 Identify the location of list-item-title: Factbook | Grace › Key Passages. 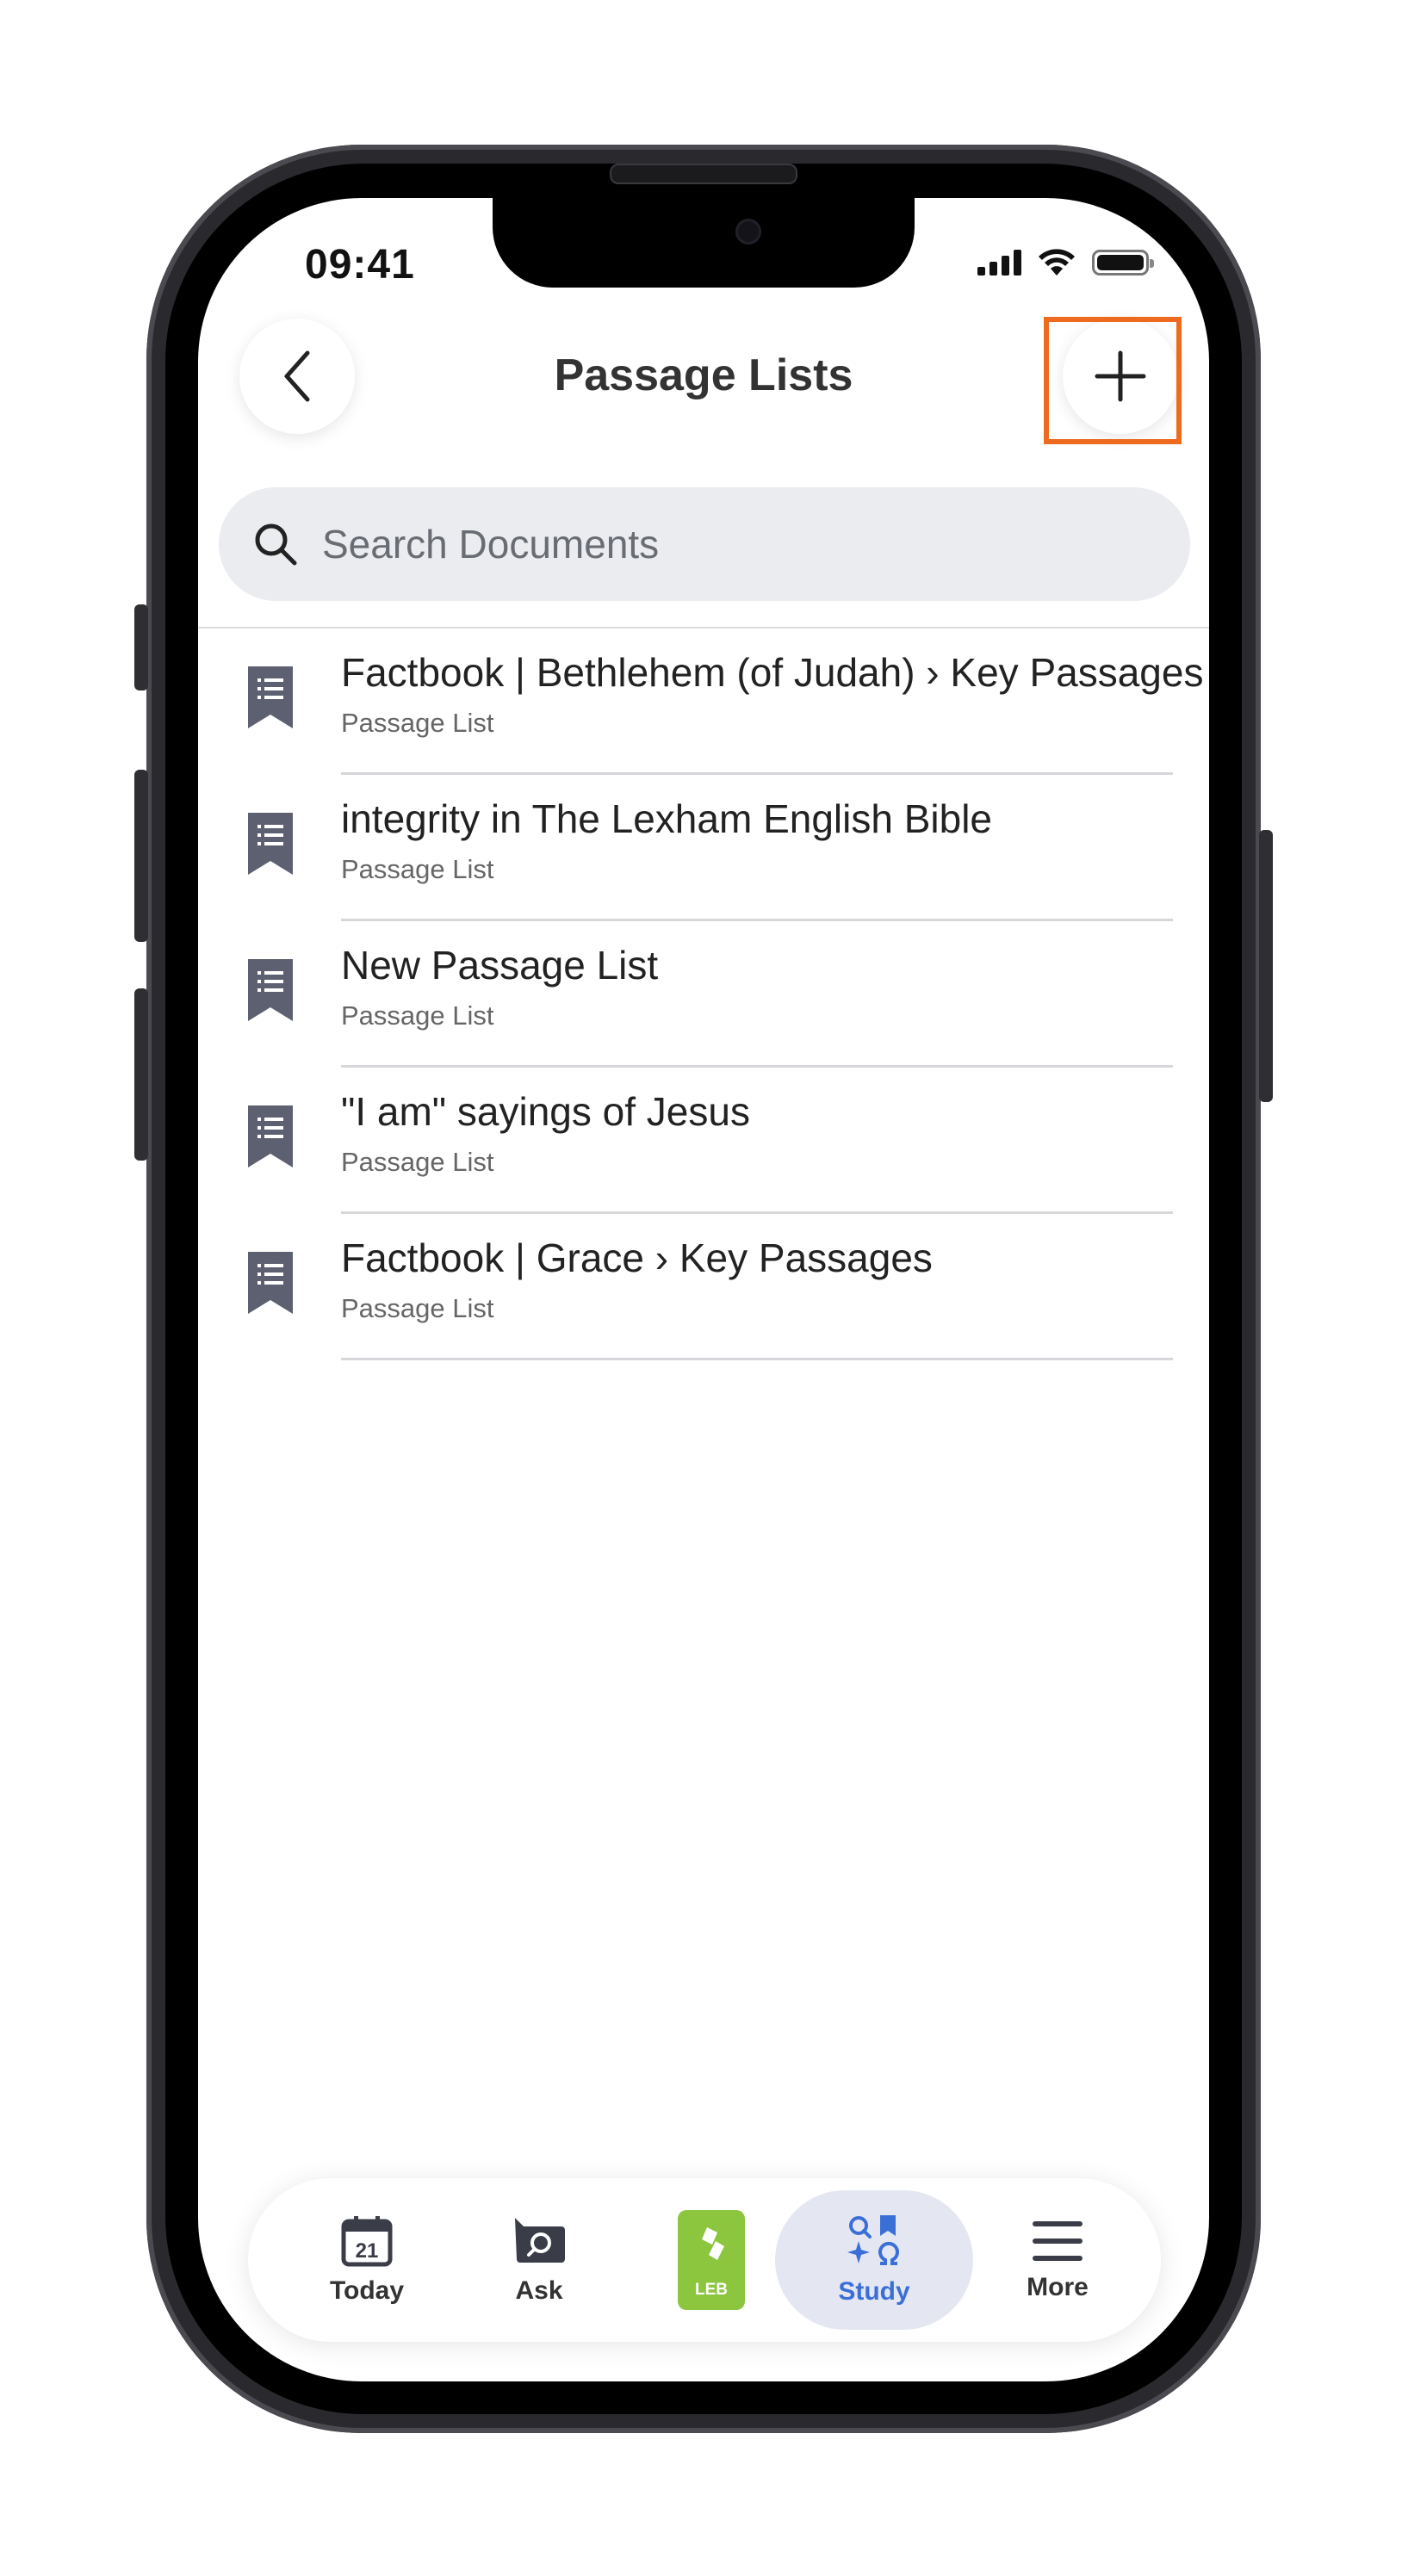
(637, 1258).